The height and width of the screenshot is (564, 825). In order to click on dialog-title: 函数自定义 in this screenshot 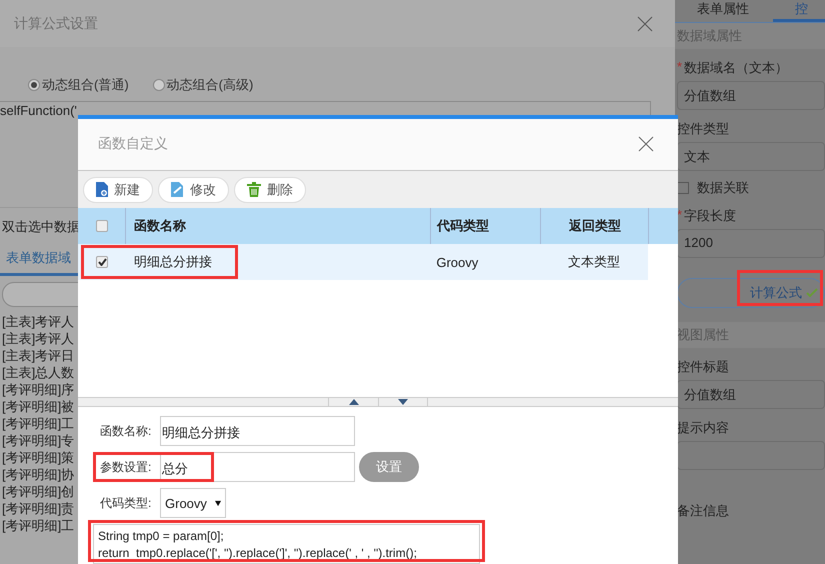, I will do `click(133, 144)`.